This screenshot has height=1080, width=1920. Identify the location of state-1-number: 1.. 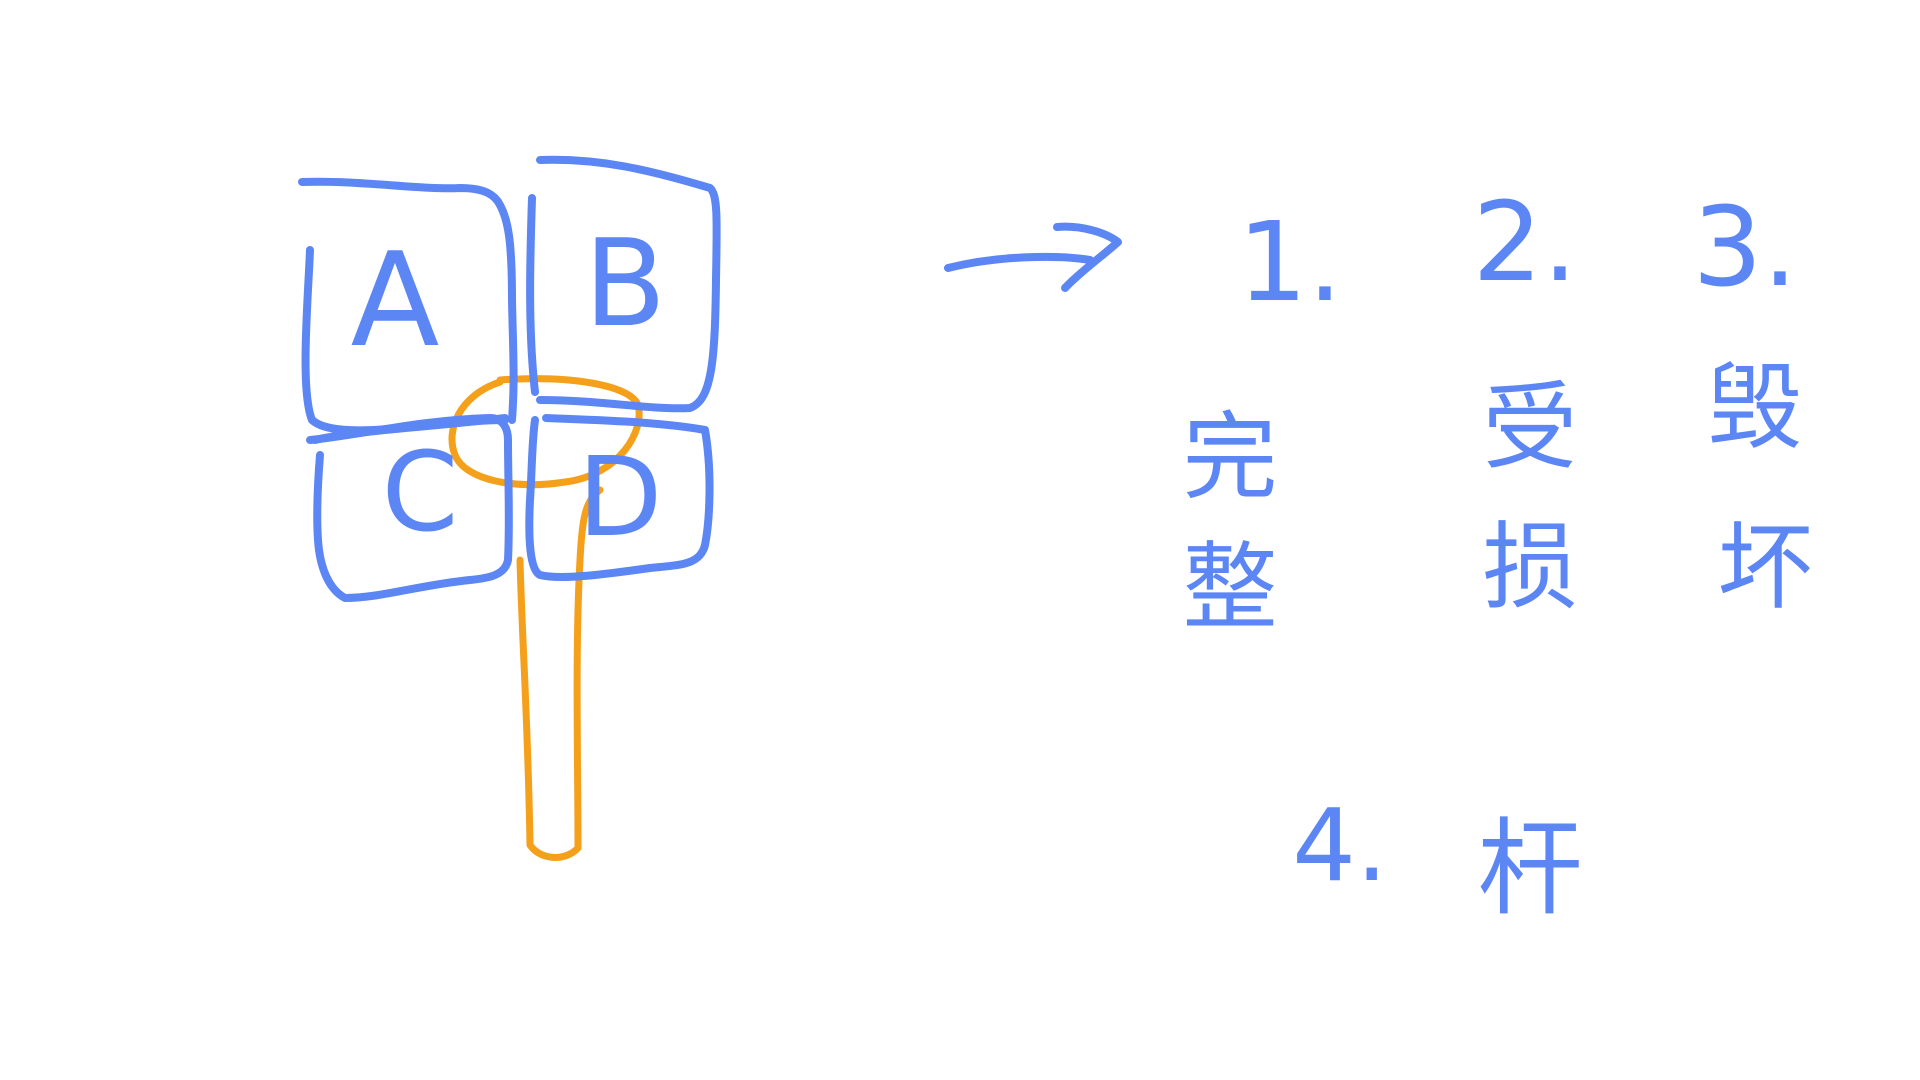
(1290, 262).